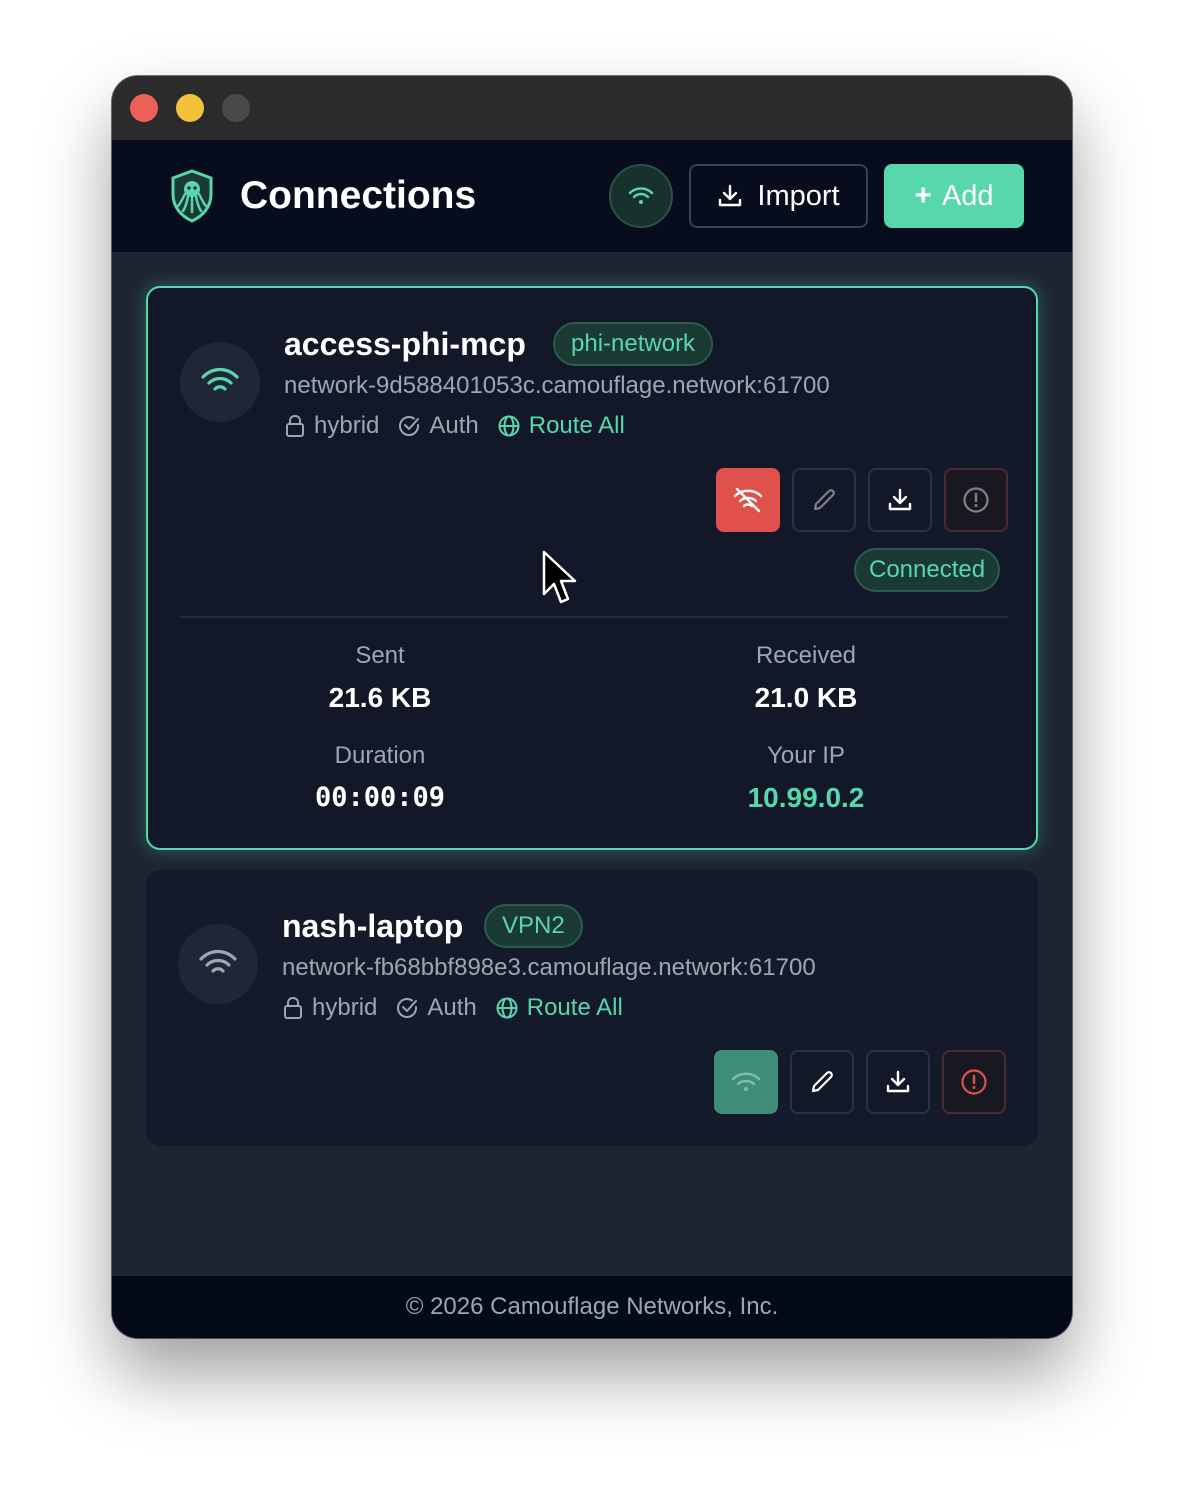 The width and height of the screenshot is (1184, 1488). Describe the element at coordinates (798, 195) in the screenshot. I see `import-button-label: Import` at that location.